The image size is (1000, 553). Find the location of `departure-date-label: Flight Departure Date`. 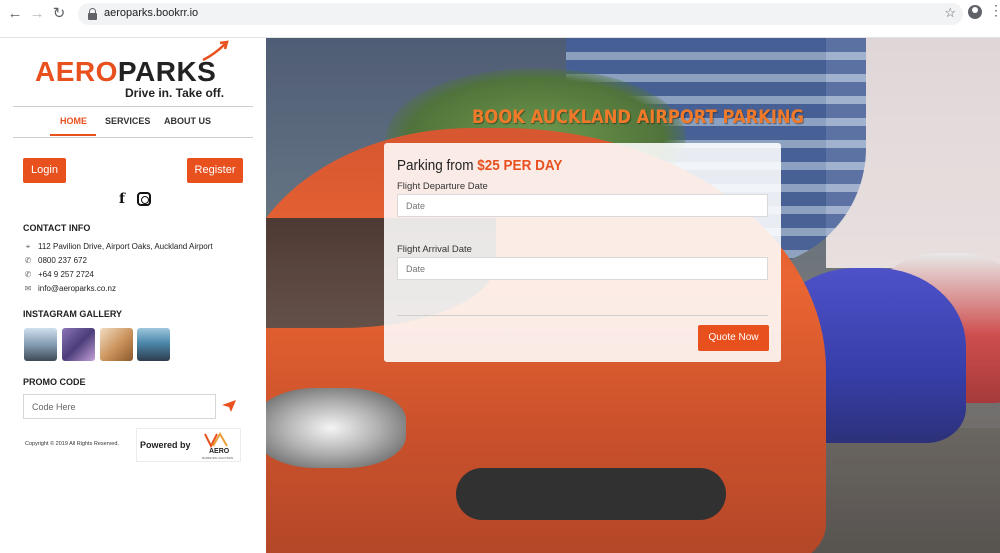

departure-date-label: Flight Departure Date is located at coordinates (442, 186).